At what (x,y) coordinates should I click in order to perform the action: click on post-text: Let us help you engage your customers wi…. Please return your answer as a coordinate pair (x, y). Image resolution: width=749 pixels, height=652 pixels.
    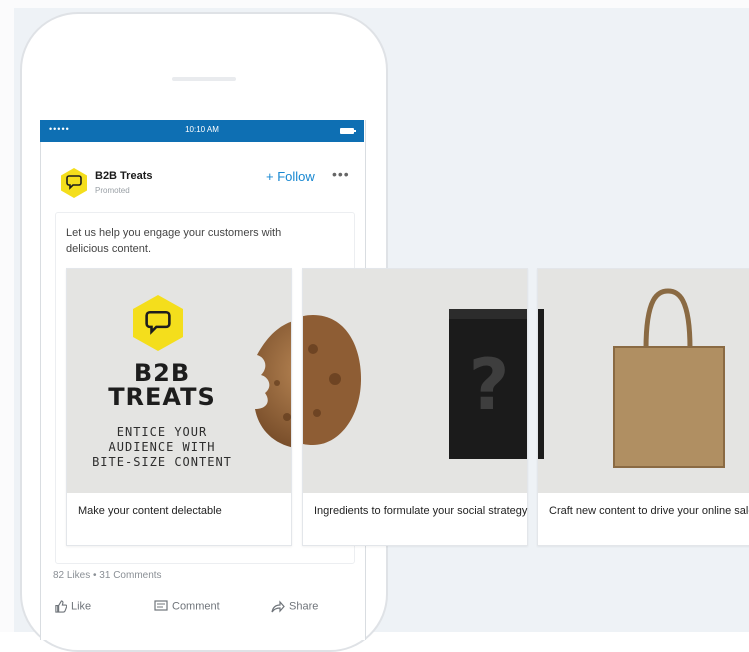
    Looking at the image, I should click on (174, 241).